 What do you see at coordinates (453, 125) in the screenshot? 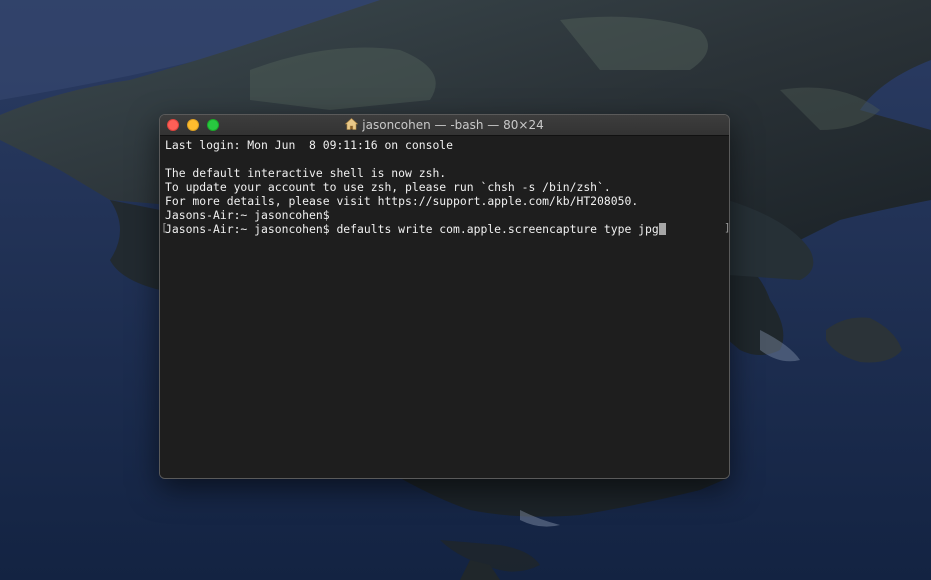
I see `window-title-text: jasoncohen — -bash — 80×24` at bounding box center [453, 125].